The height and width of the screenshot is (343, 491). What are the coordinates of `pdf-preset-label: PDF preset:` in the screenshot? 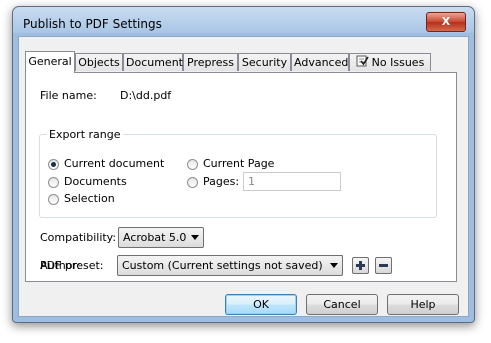 It's located at (72, 265).